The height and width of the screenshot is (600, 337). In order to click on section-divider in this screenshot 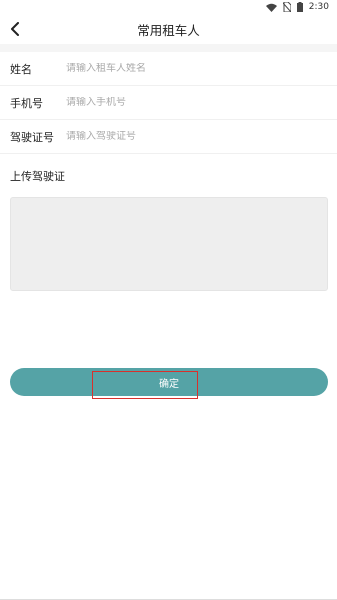, I will do `click(168, 48)`.